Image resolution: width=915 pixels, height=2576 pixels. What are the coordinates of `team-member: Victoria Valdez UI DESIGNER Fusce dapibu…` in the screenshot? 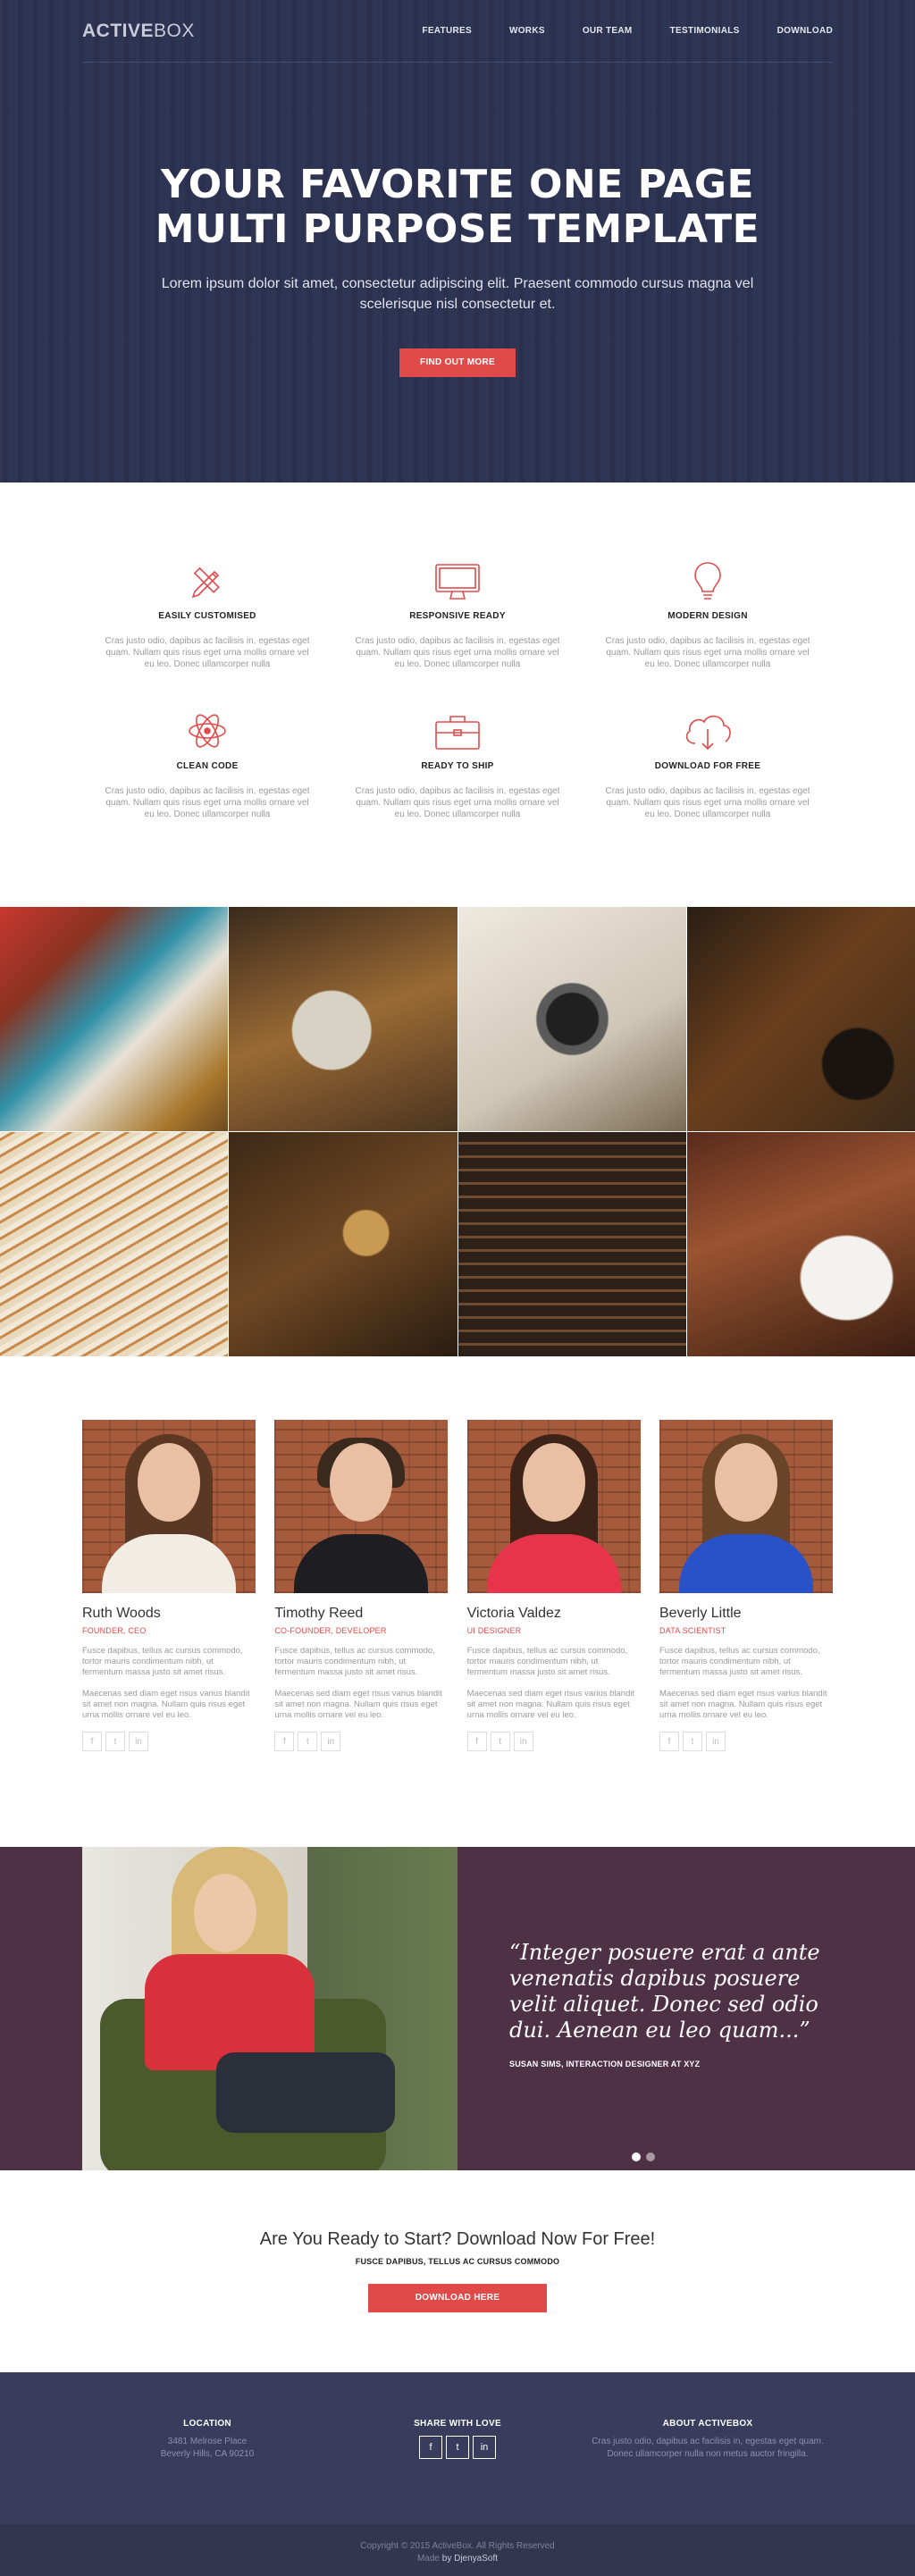 It's located at (553, 1633).